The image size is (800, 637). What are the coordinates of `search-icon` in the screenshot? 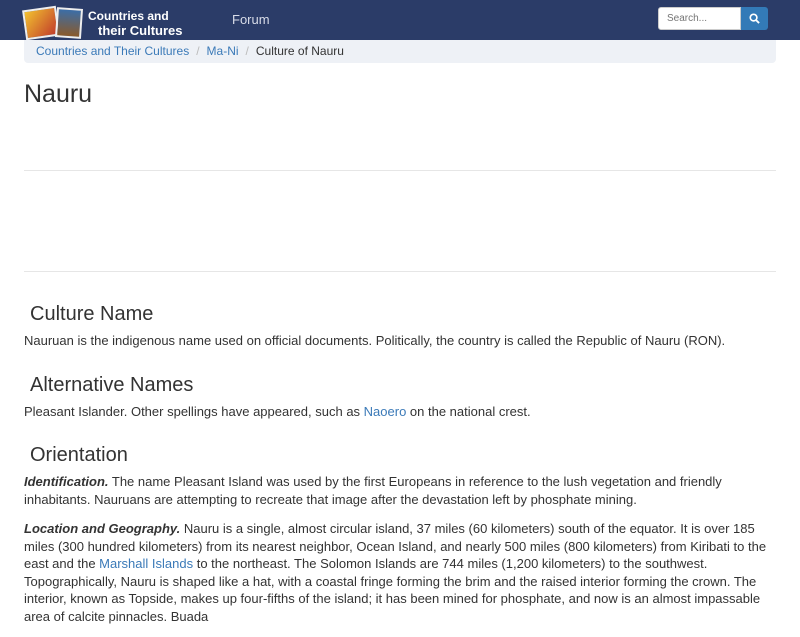 It's located at (754, 18).